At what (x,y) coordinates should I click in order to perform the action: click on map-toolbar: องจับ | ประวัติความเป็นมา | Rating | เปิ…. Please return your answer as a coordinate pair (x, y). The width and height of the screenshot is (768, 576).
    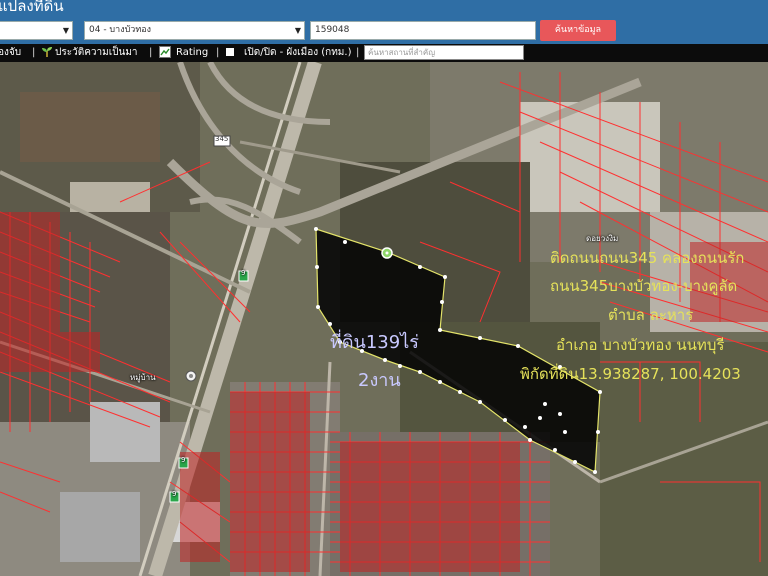
    Looking at the image, I should click on (384, 53).